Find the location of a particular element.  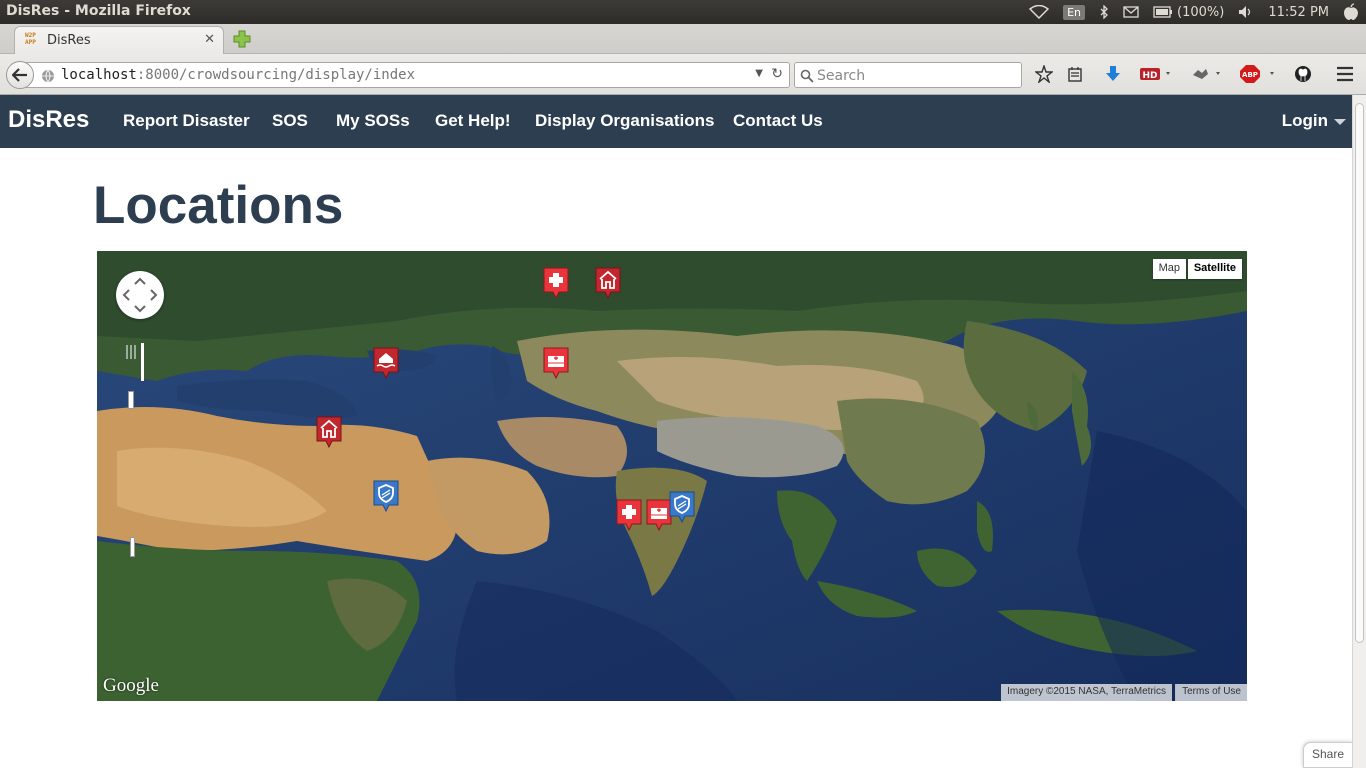

search-input is located at coordinates (917, 75).